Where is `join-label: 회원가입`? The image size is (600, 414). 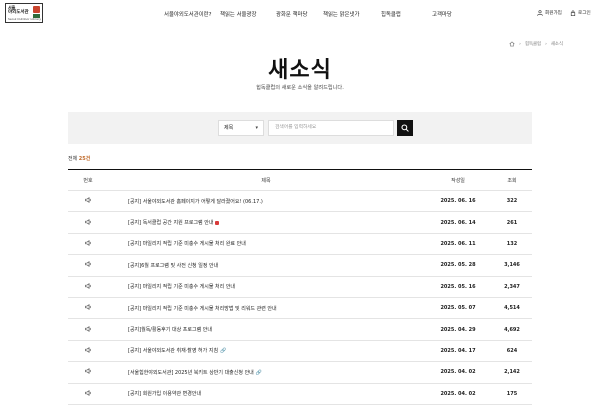
join-label: 회원가입 is located at coordinates (553, 13).